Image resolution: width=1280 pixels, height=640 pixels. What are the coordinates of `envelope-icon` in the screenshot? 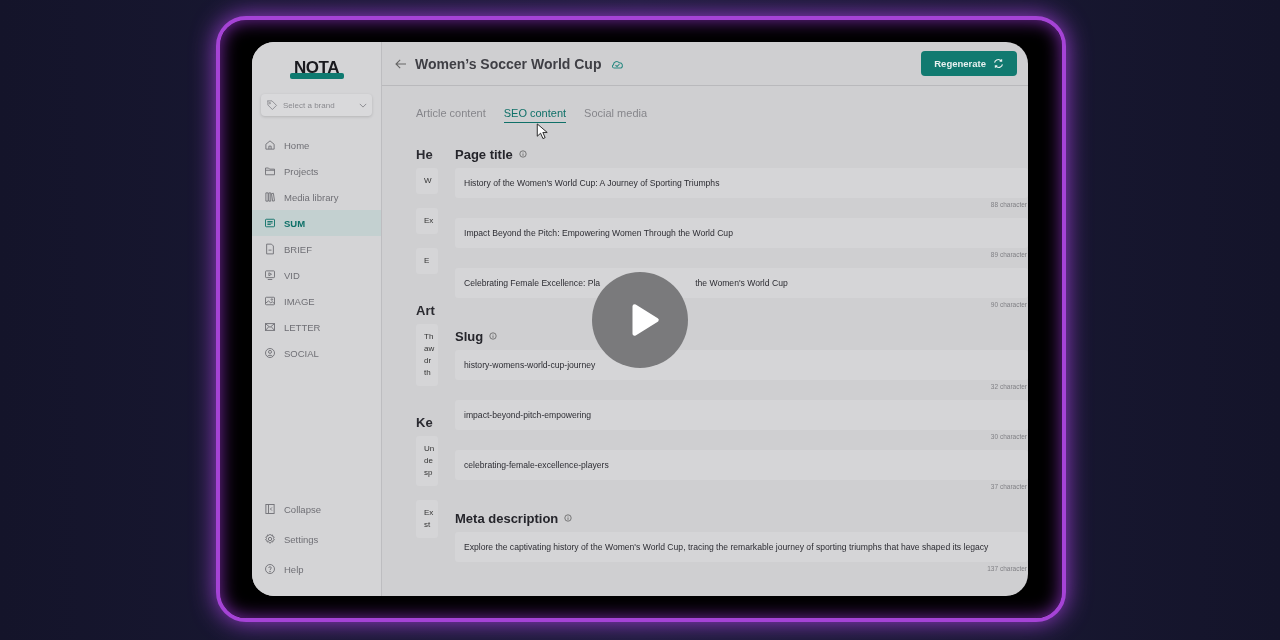 It's located at (270, 327).